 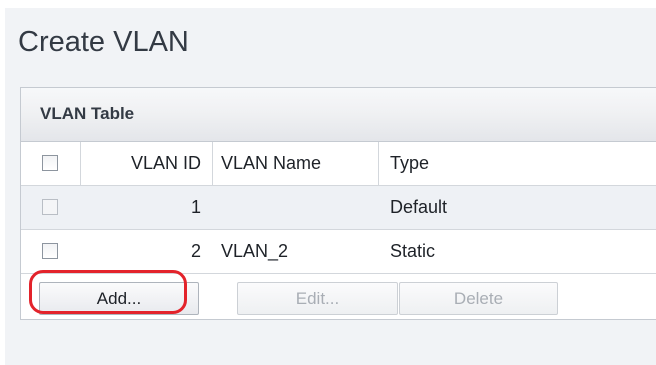 I want to click on select-all-checkbox, so click(x=50, y=163).